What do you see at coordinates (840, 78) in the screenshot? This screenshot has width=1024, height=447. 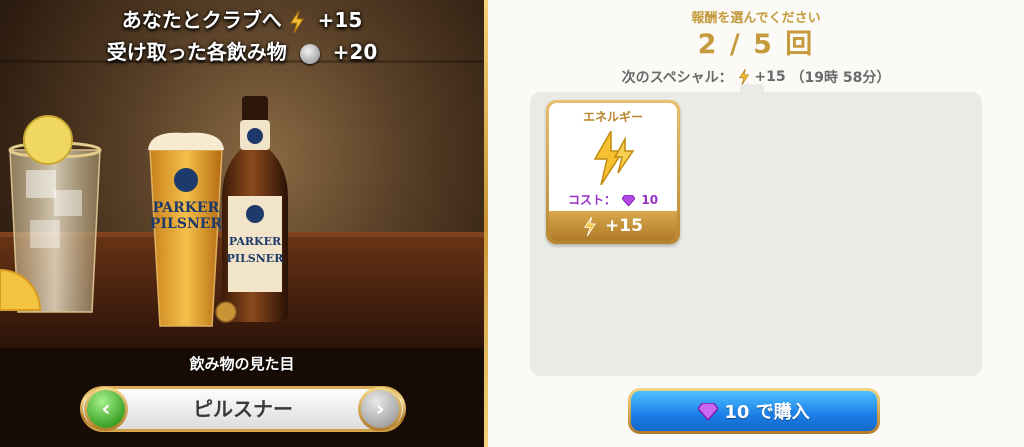 I see `next-special-timer: （19時 58分）` at bounding box center [840, 78].